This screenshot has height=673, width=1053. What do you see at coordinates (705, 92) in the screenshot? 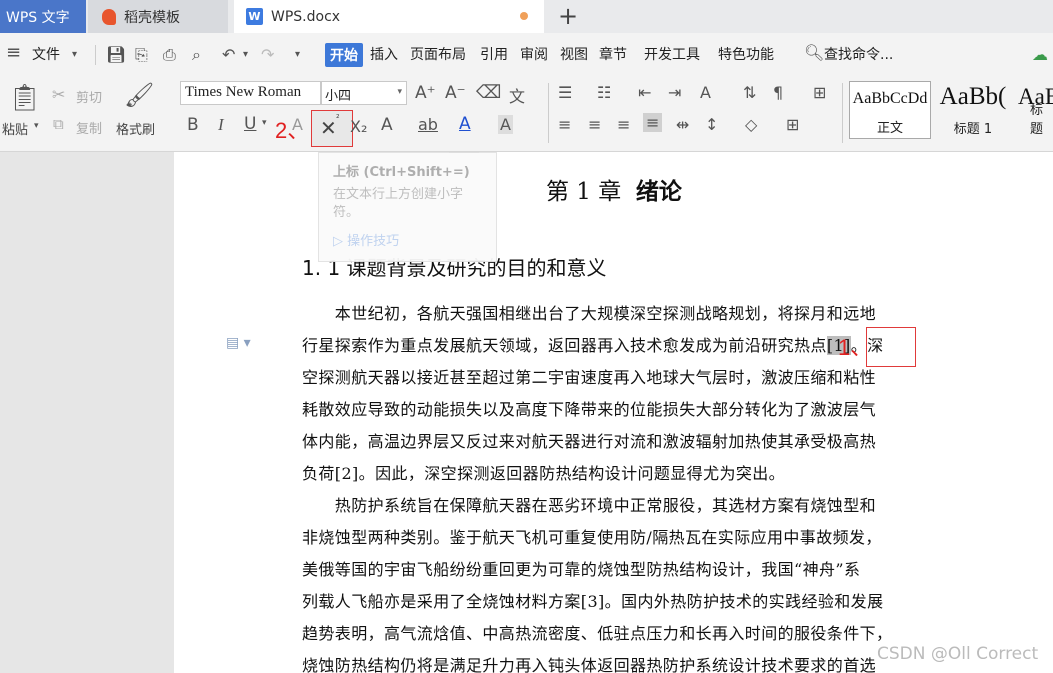
I see `chinese-layout-icon: A` at bounding box center [705, 92].